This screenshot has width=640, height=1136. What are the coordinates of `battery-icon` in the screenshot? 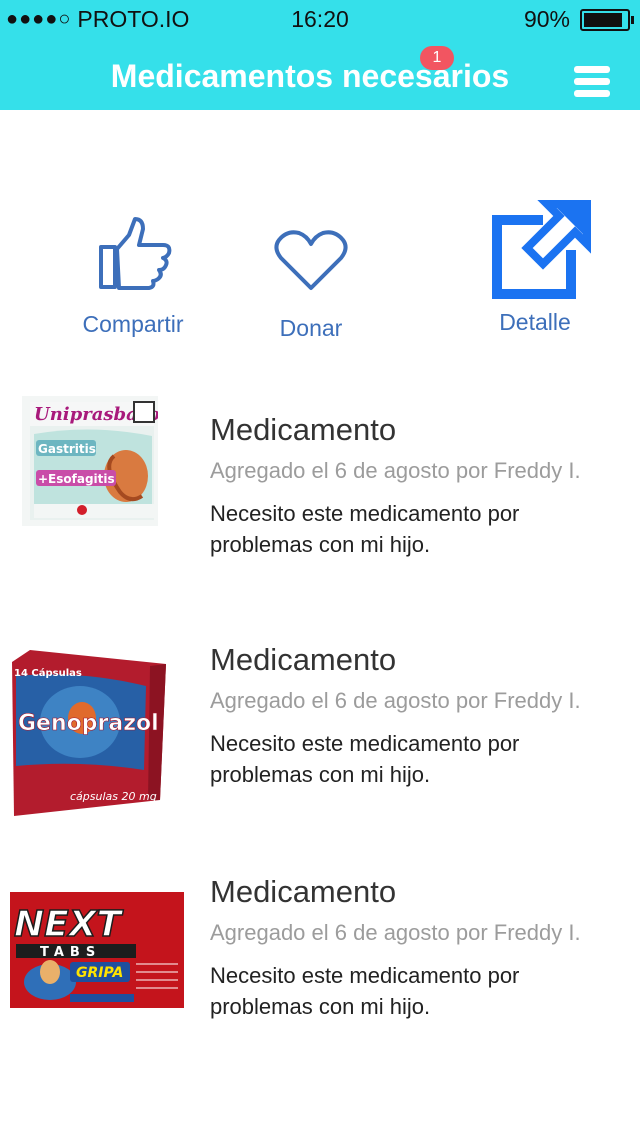 It's located at (607, 19).